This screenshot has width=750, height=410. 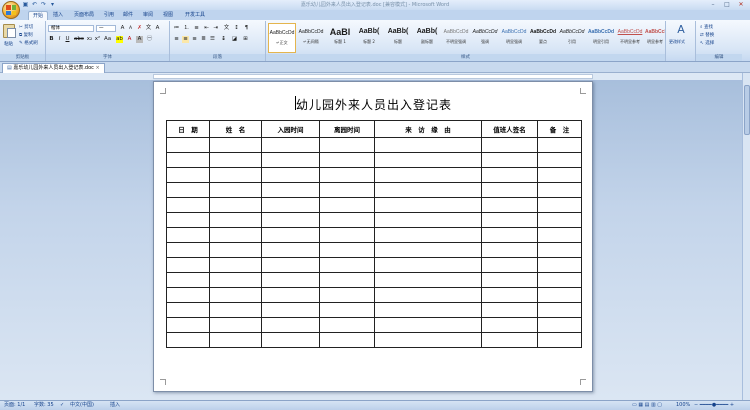 I want to click on style-subtitle: AaBb(副标题, so click(x=427, y=38).